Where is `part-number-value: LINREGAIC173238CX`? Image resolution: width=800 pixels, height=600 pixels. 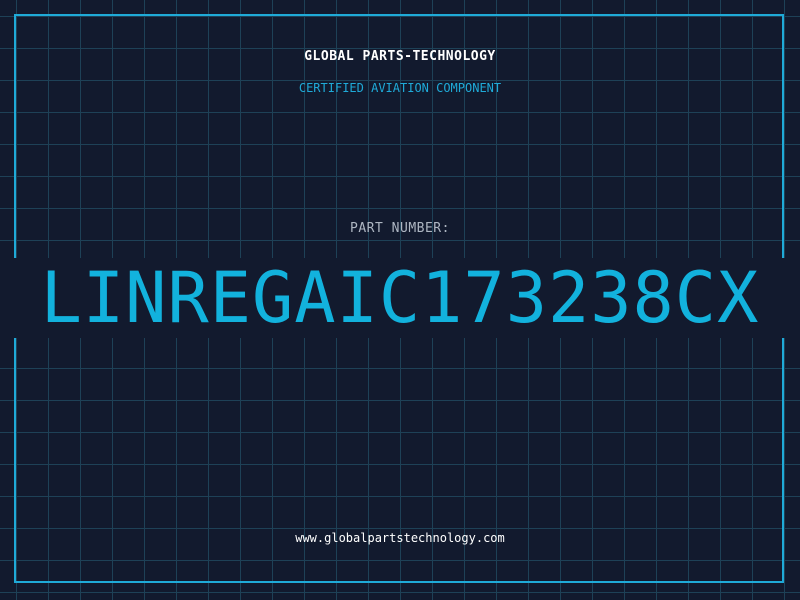 part-number-value: LINREGAIC173238CX is located at coordinates (400, 298).